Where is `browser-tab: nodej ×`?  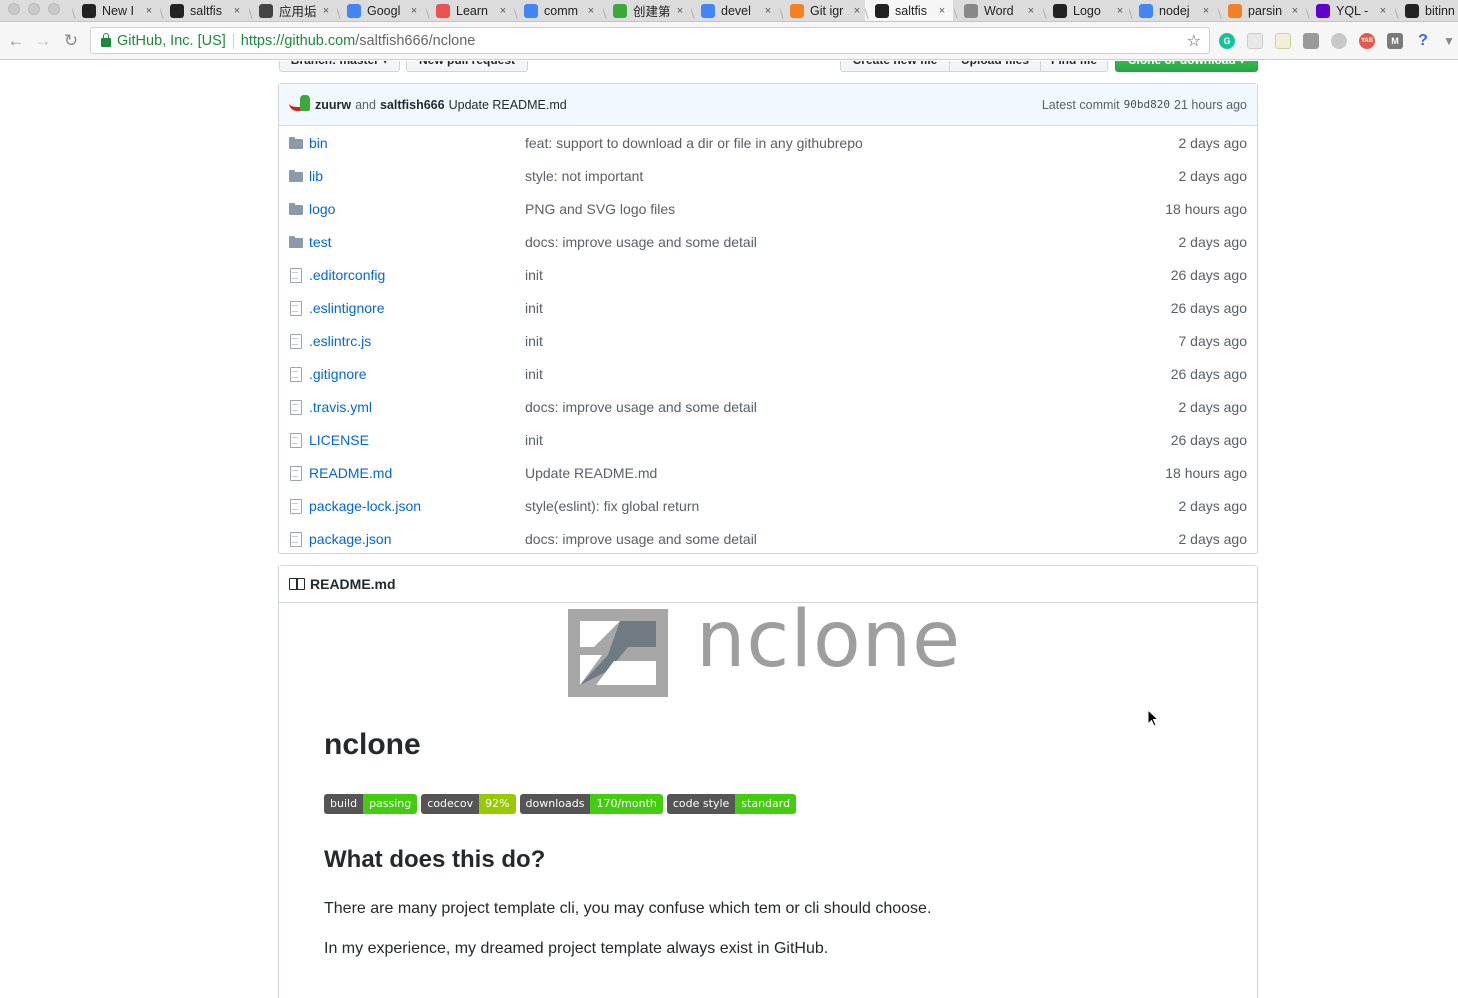 browser-tab: nodej × is located at coordinates (1173, 10).